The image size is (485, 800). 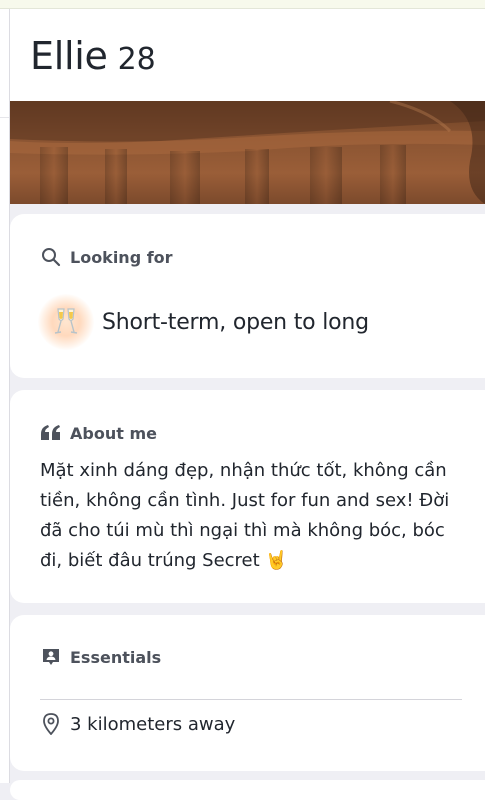 What do you see at coordinates (242, 4) in the screenshot?
I see `browser-top-strip` at bounding box center [242, 4].